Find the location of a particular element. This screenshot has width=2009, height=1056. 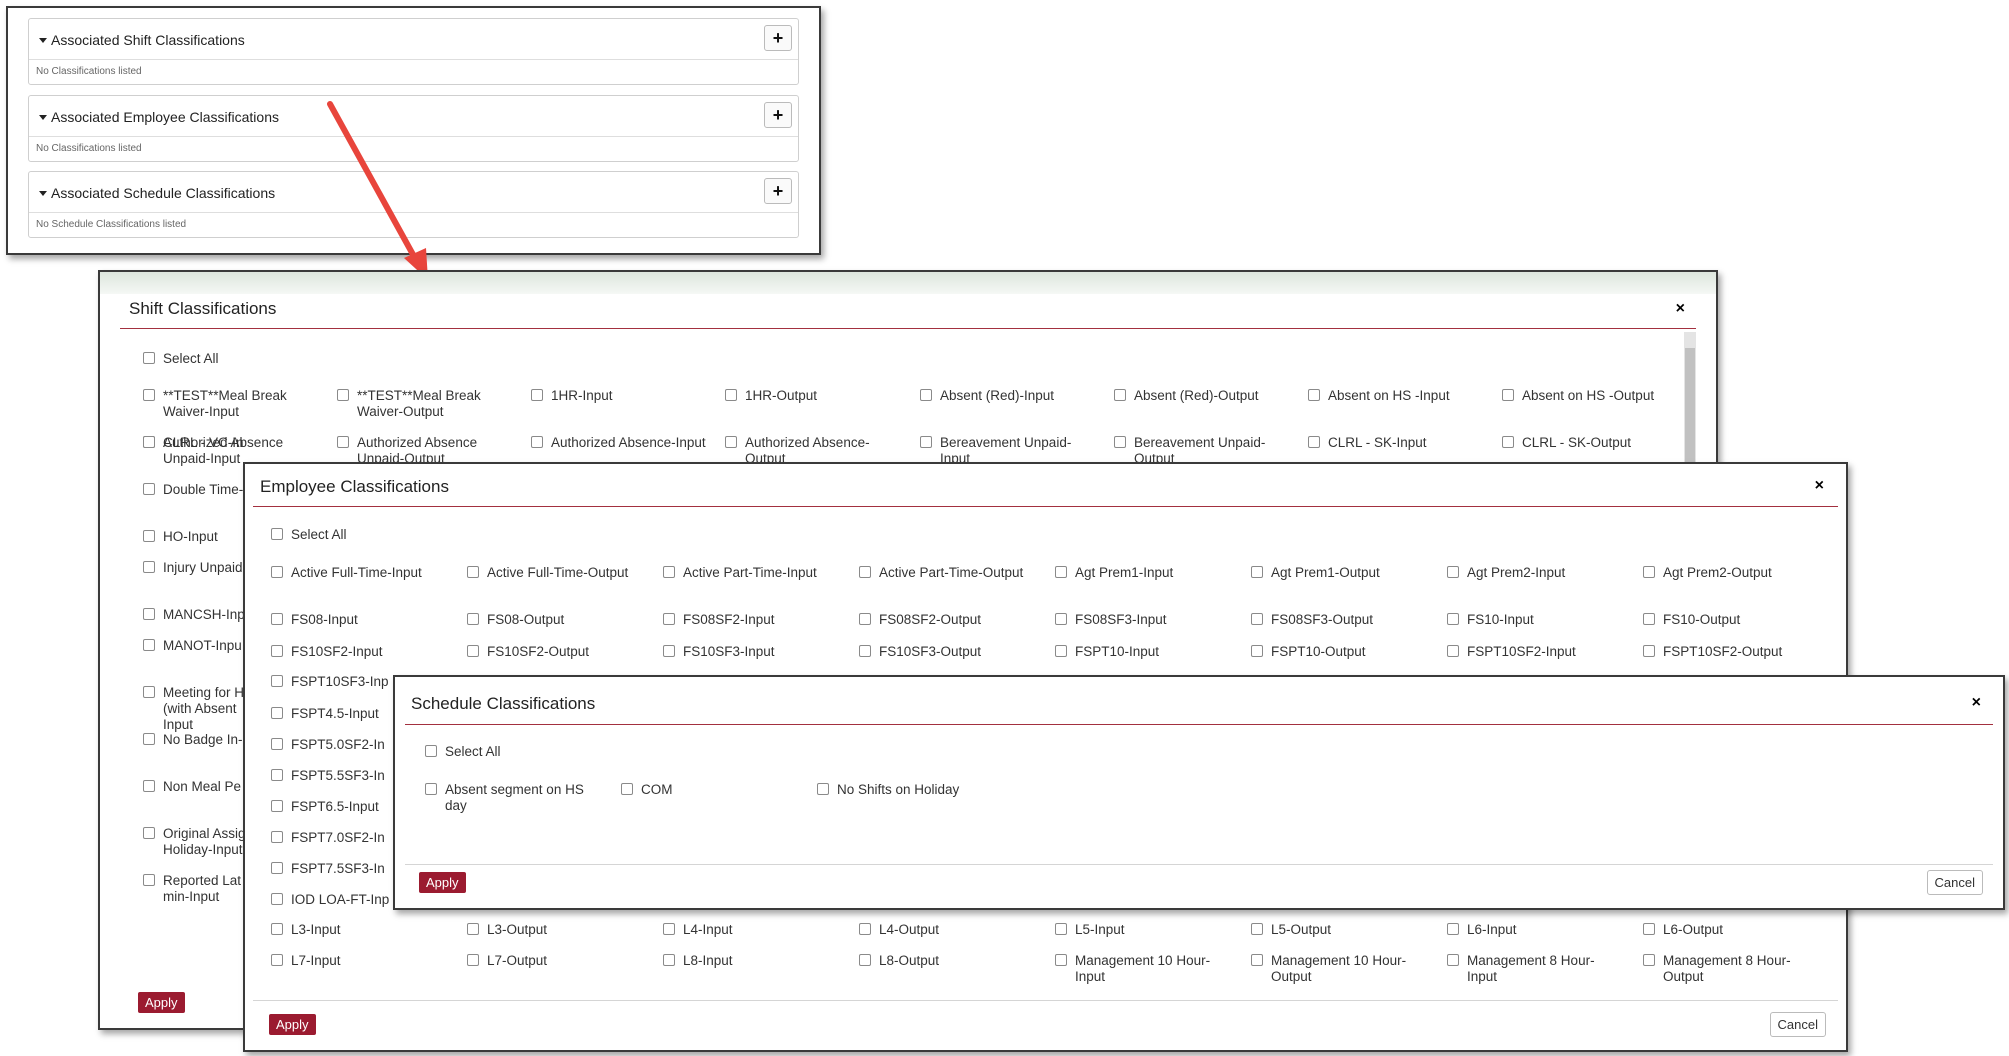

classification-checkbox: Management 8 Hour-Output is located at coordinates (1730, 969).